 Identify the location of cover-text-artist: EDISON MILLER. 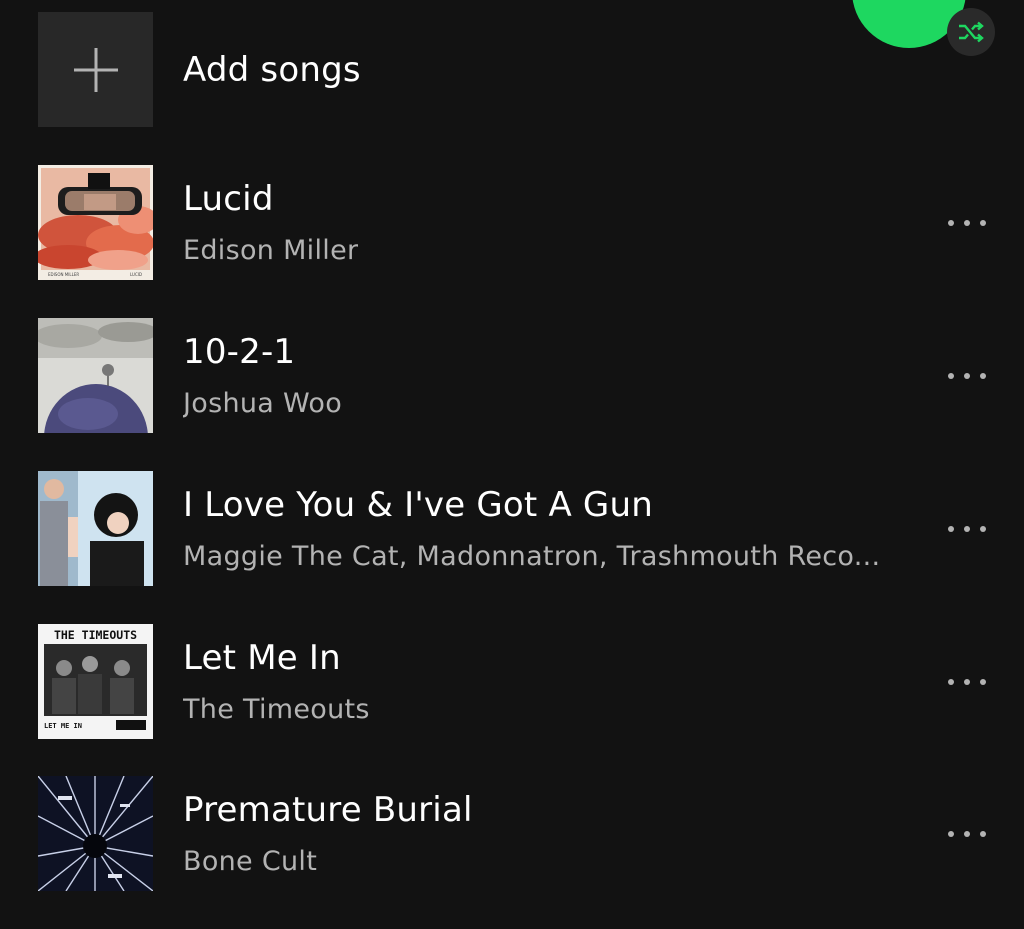
(63, 274).